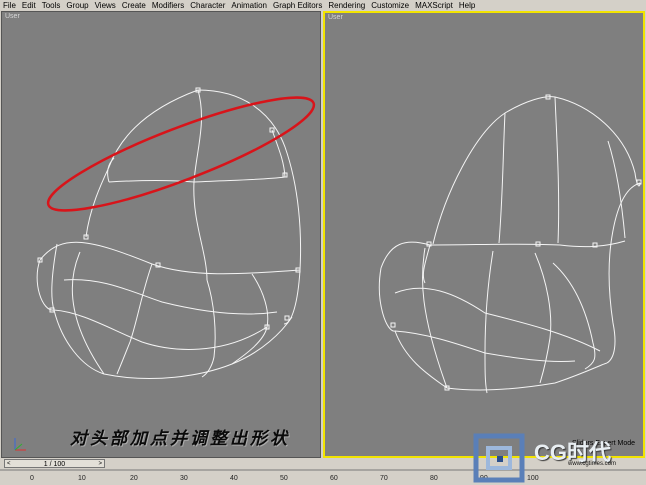  Describe the element at coordinates (384, 478) in the screenshot. I see `ruler-tick: 70` at that location.